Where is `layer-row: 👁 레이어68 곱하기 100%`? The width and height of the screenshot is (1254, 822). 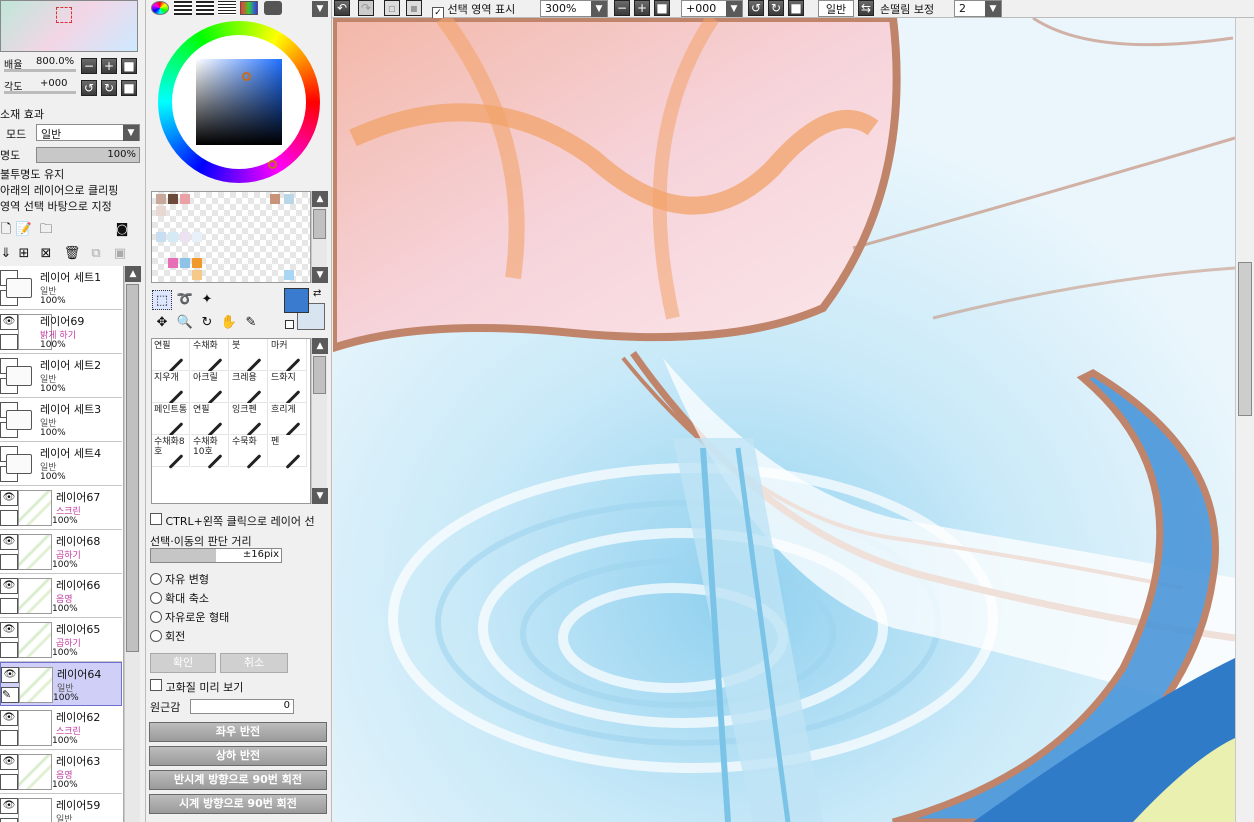 layer-row: 👁 레이어68 곱하기 100% is located at coordinates (61, 552).